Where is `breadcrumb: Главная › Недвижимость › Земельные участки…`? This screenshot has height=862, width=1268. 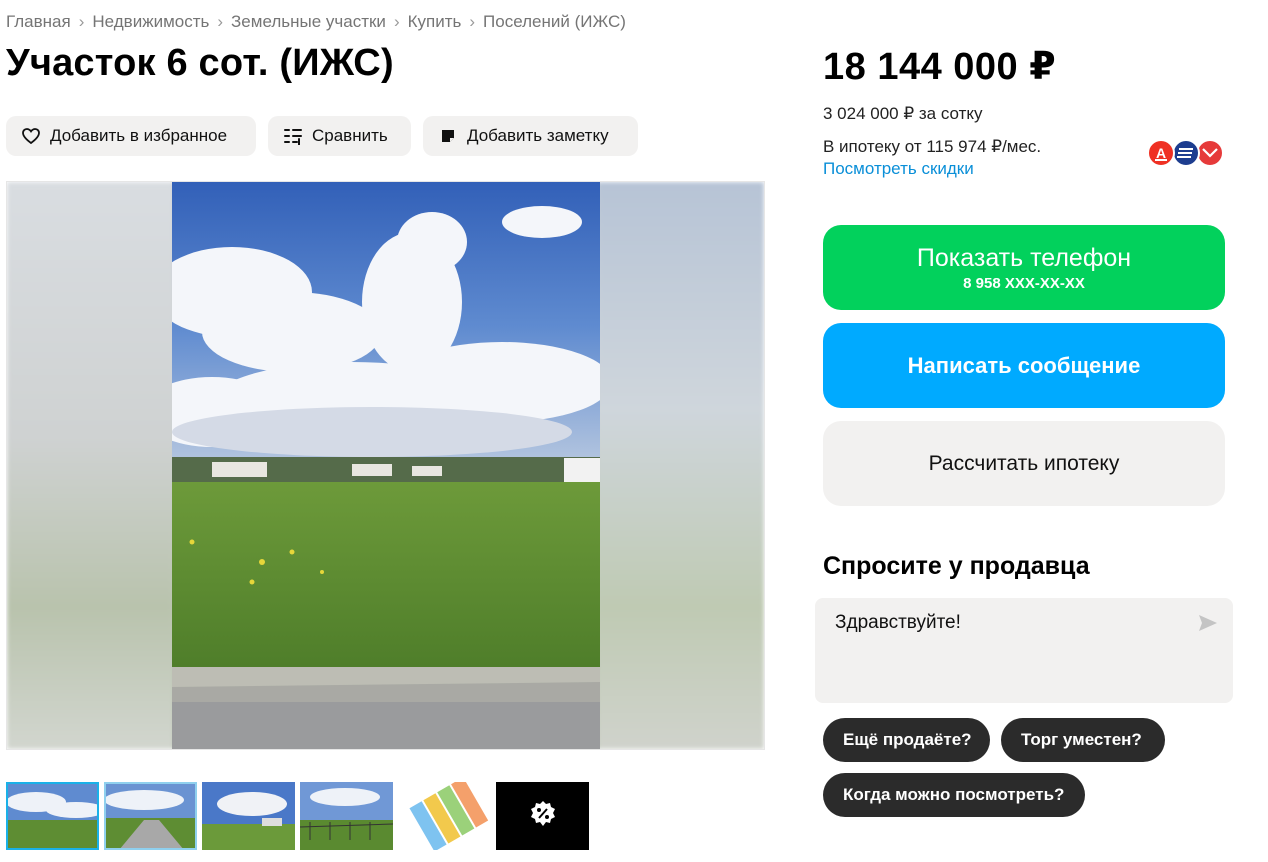 breadcrumb: Главная › Недвижимость › Земельные участки… is located at coordinates (316, 22).